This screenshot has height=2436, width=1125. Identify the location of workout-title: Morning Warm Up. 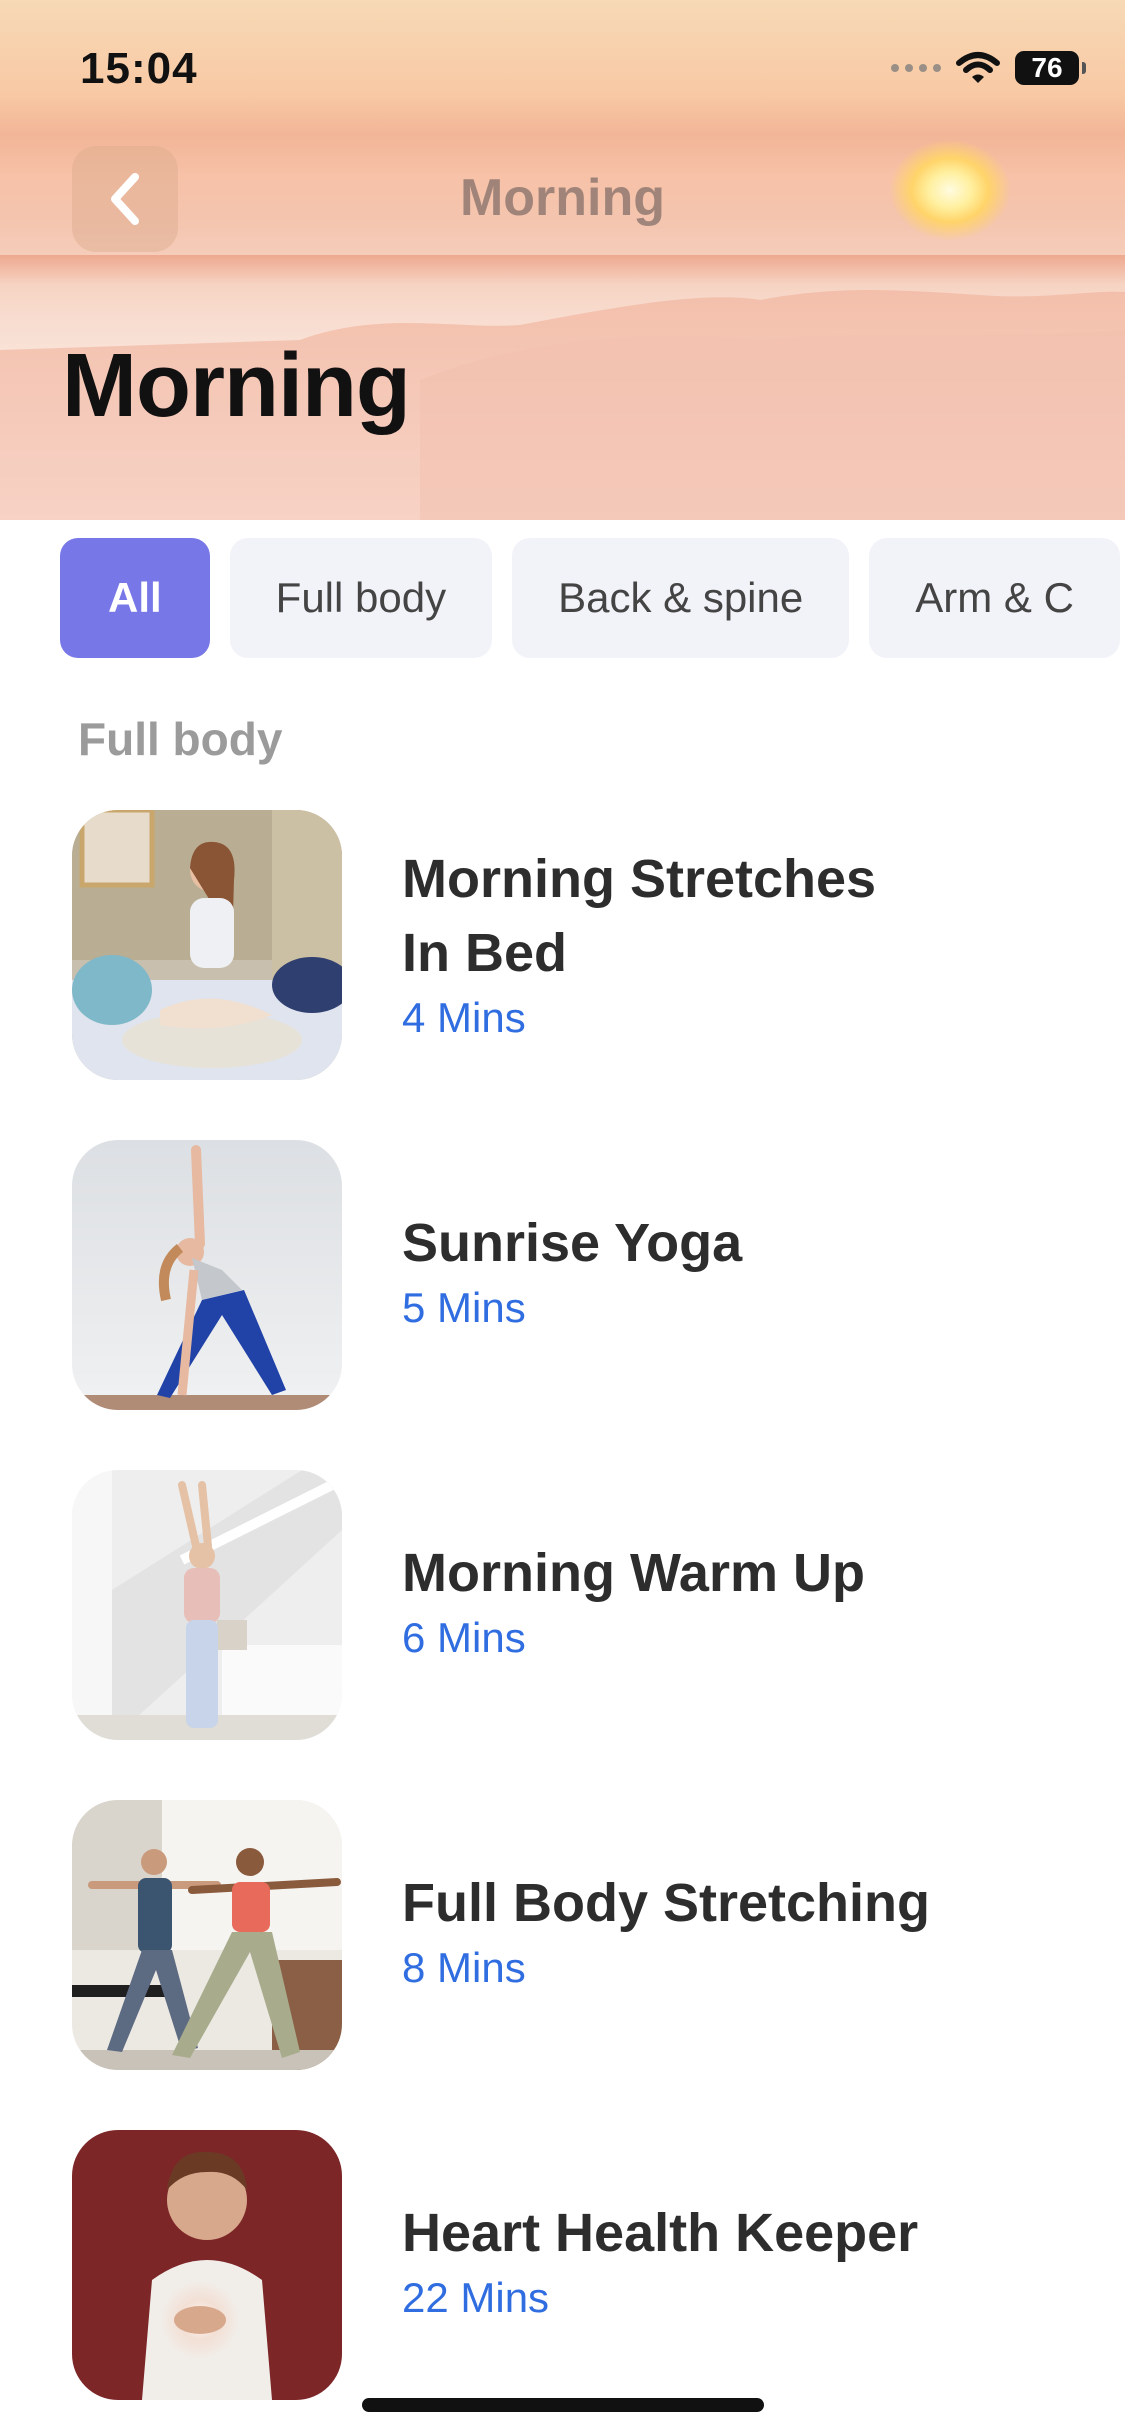
(633, 1573).